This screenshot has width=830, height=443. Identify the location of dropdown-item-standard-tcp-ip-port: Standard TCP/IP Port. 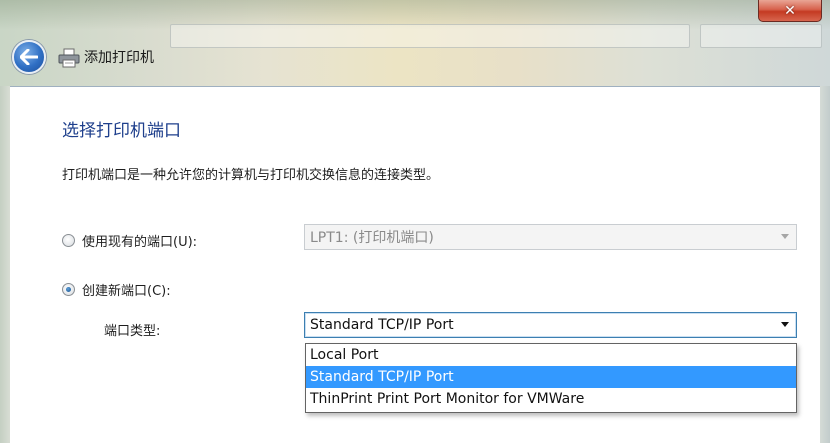
(551, 377).